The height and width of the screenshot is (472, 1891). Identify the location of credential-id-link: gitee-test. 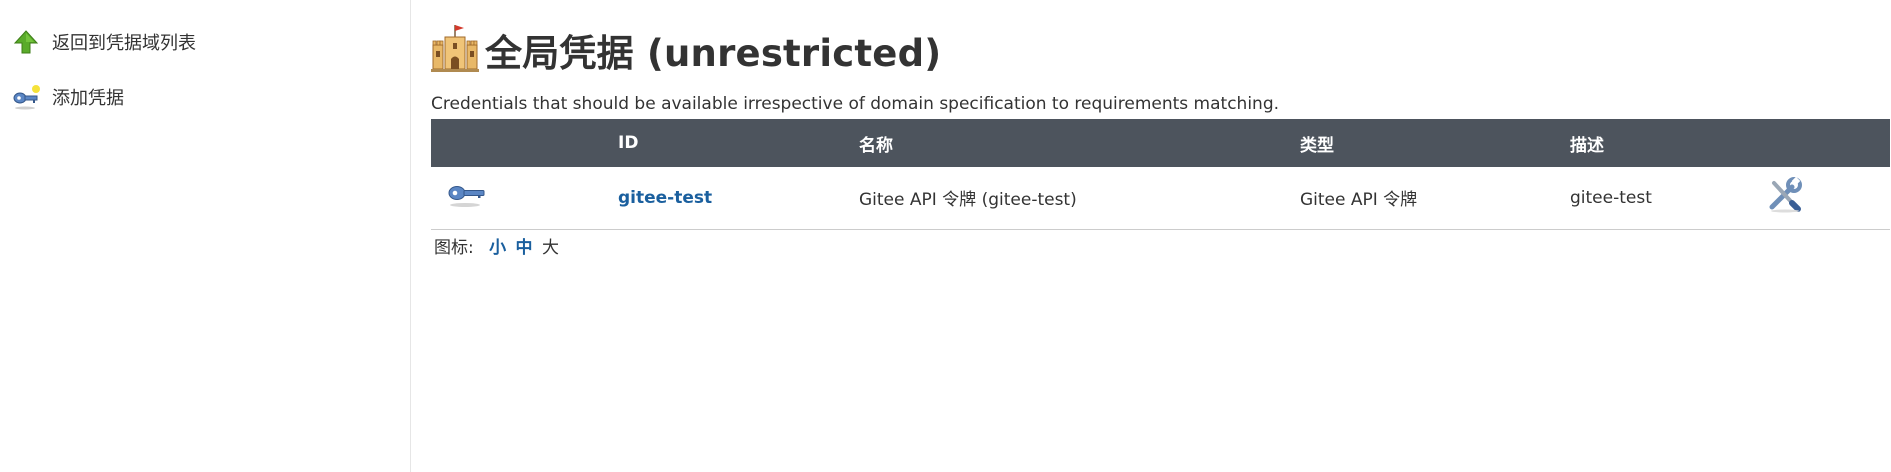
(665, 198).